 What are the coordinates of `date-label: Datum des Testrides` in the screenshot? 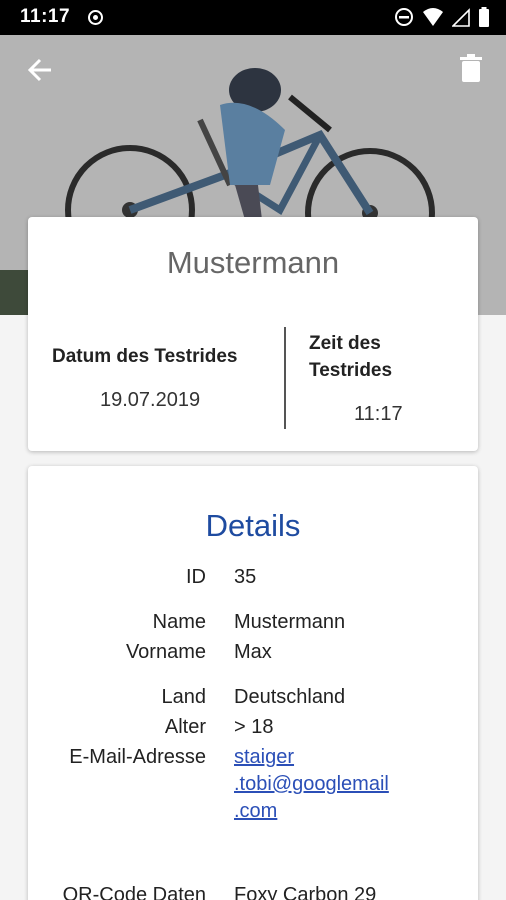 It's located at (145, 356).